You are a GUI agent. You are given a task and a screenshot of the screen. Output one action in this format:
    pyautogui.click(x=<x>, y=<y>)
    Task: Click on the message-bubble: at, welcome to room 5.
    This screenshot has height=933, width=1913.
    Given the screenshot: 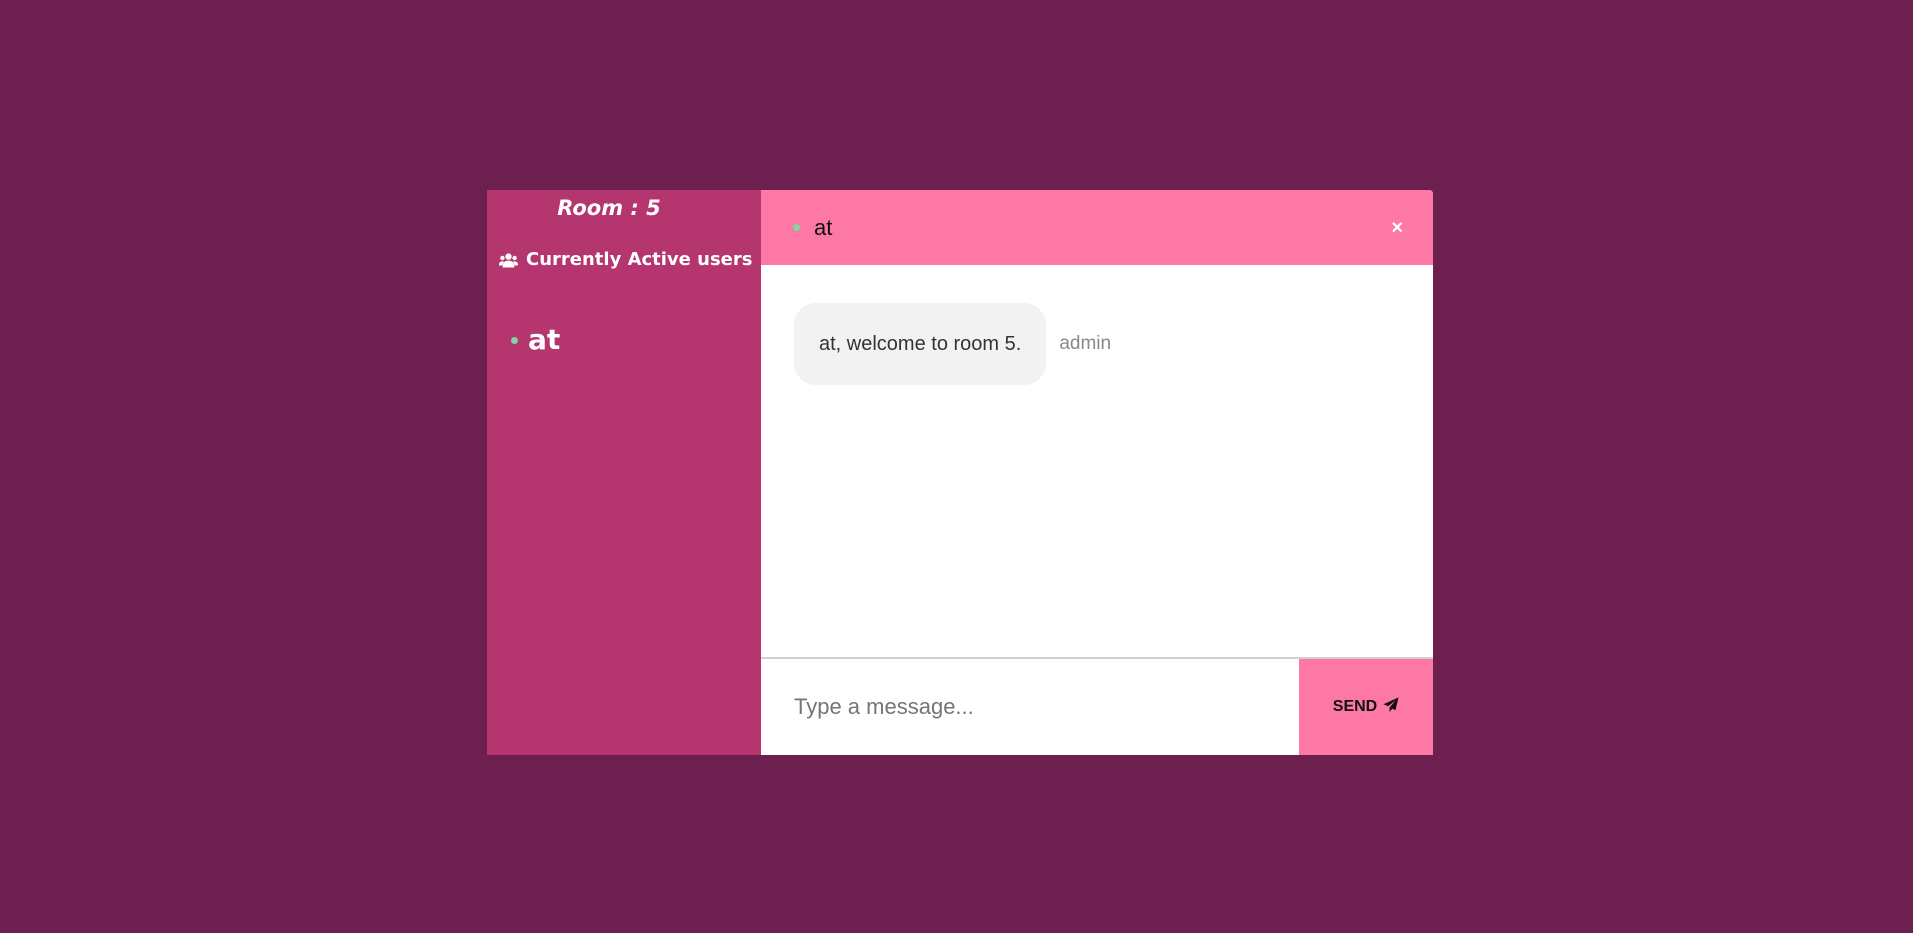 What is the action you would take?
    pyautogui.click(x=920, y=344)
    